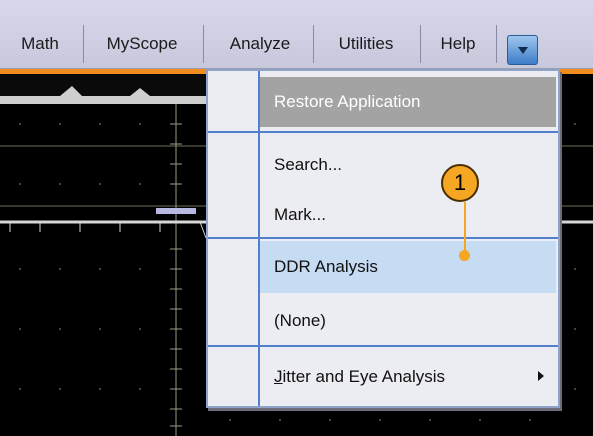 This screenshot has width=593, height=436. Describe the element at coordinates (541, 376) in the screenshot. I see `chevron-right-icon` at that location.